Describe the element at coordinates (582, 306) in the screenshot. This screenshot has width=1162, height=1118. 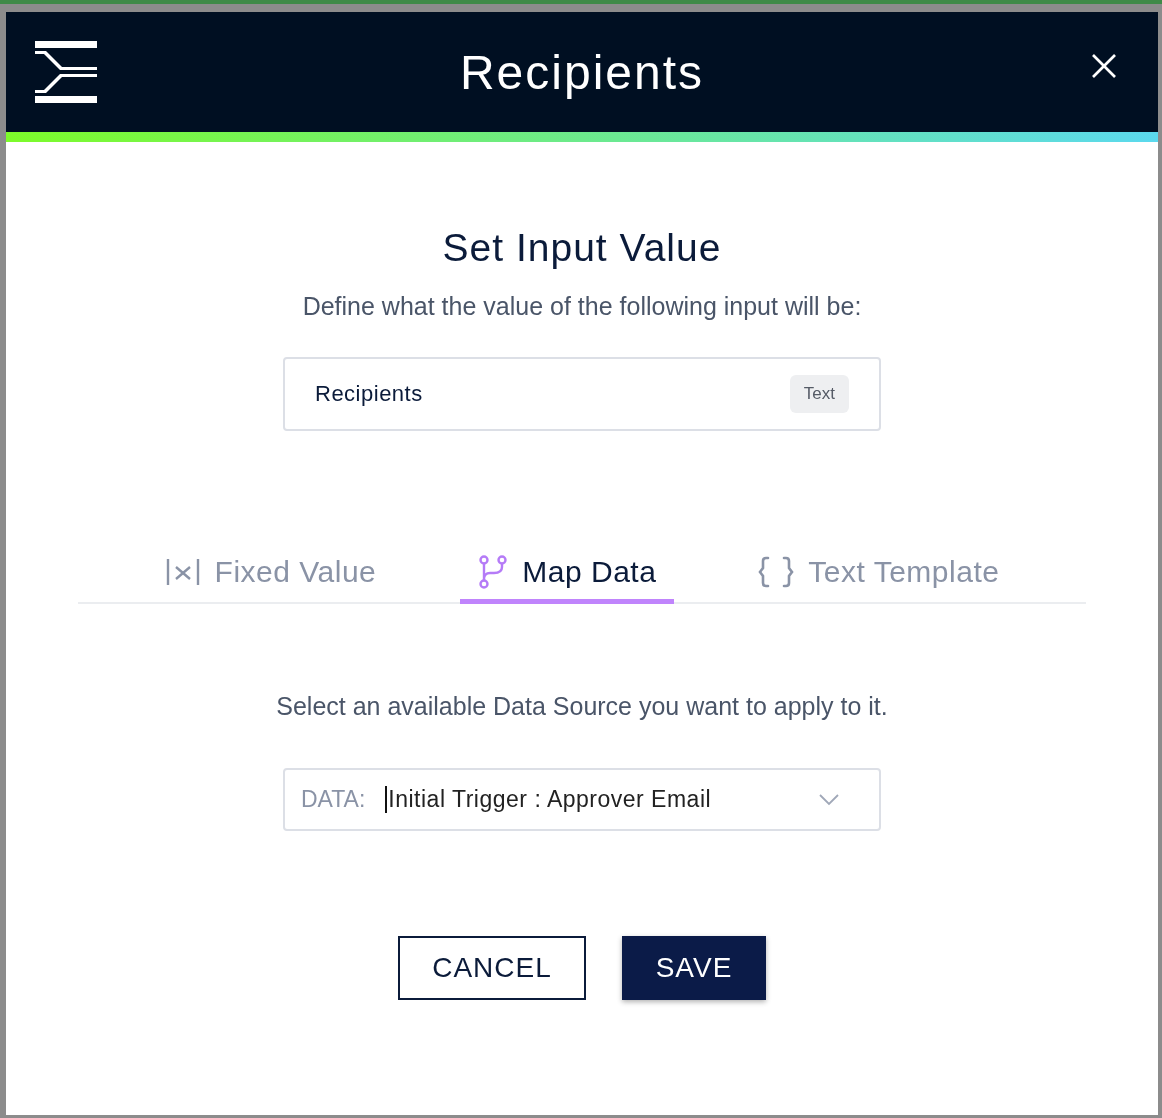
I see `description-text: Define what the value of the following input will be:` at that location.